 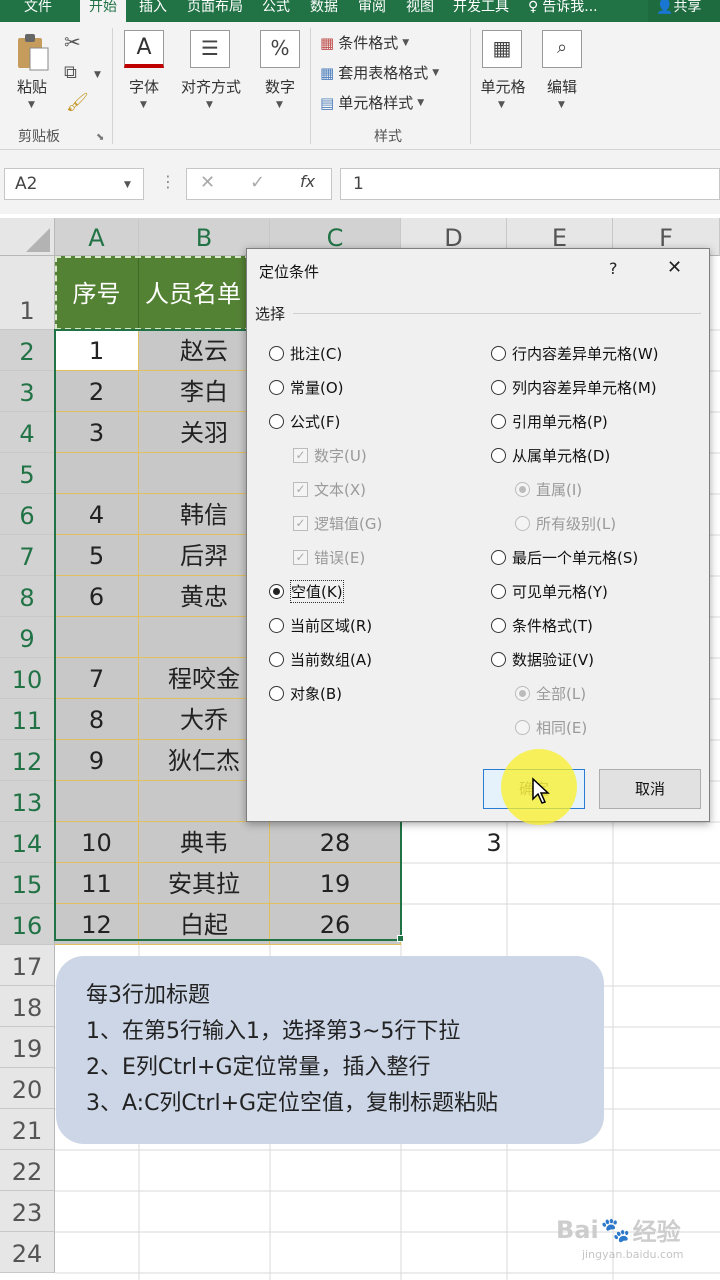 What do you see at coordinates (420, 11) in the screenshot?
I see `tab-view: 视图` at bounding box center [420, 11].